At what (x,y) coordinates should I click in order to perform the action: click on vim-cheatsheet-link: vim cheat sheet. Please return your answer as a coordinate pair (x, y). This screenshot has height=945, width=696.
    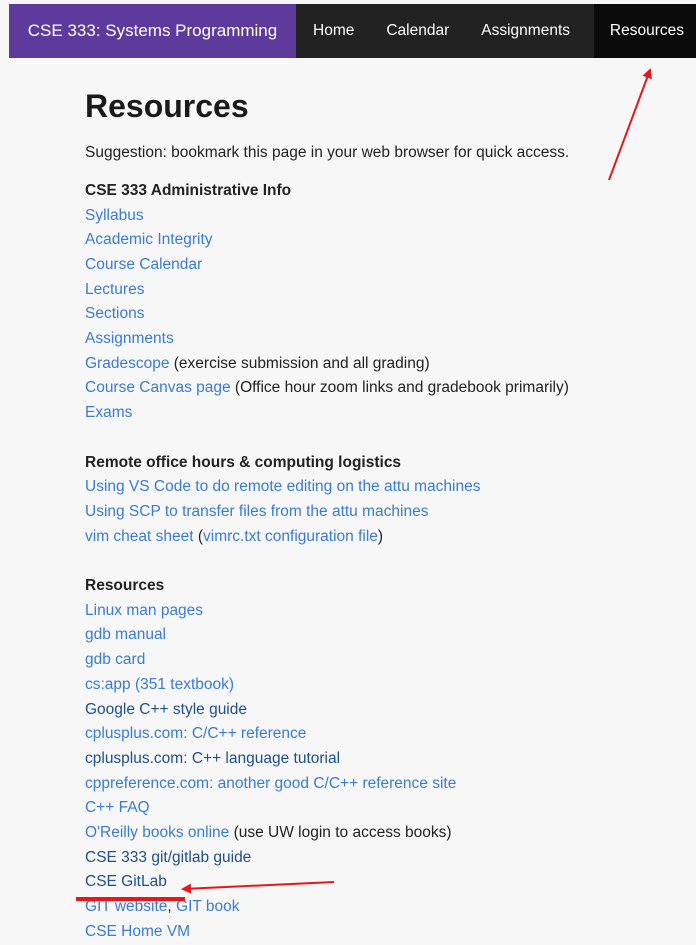
    Looking at the image, I should click on (139, 536).